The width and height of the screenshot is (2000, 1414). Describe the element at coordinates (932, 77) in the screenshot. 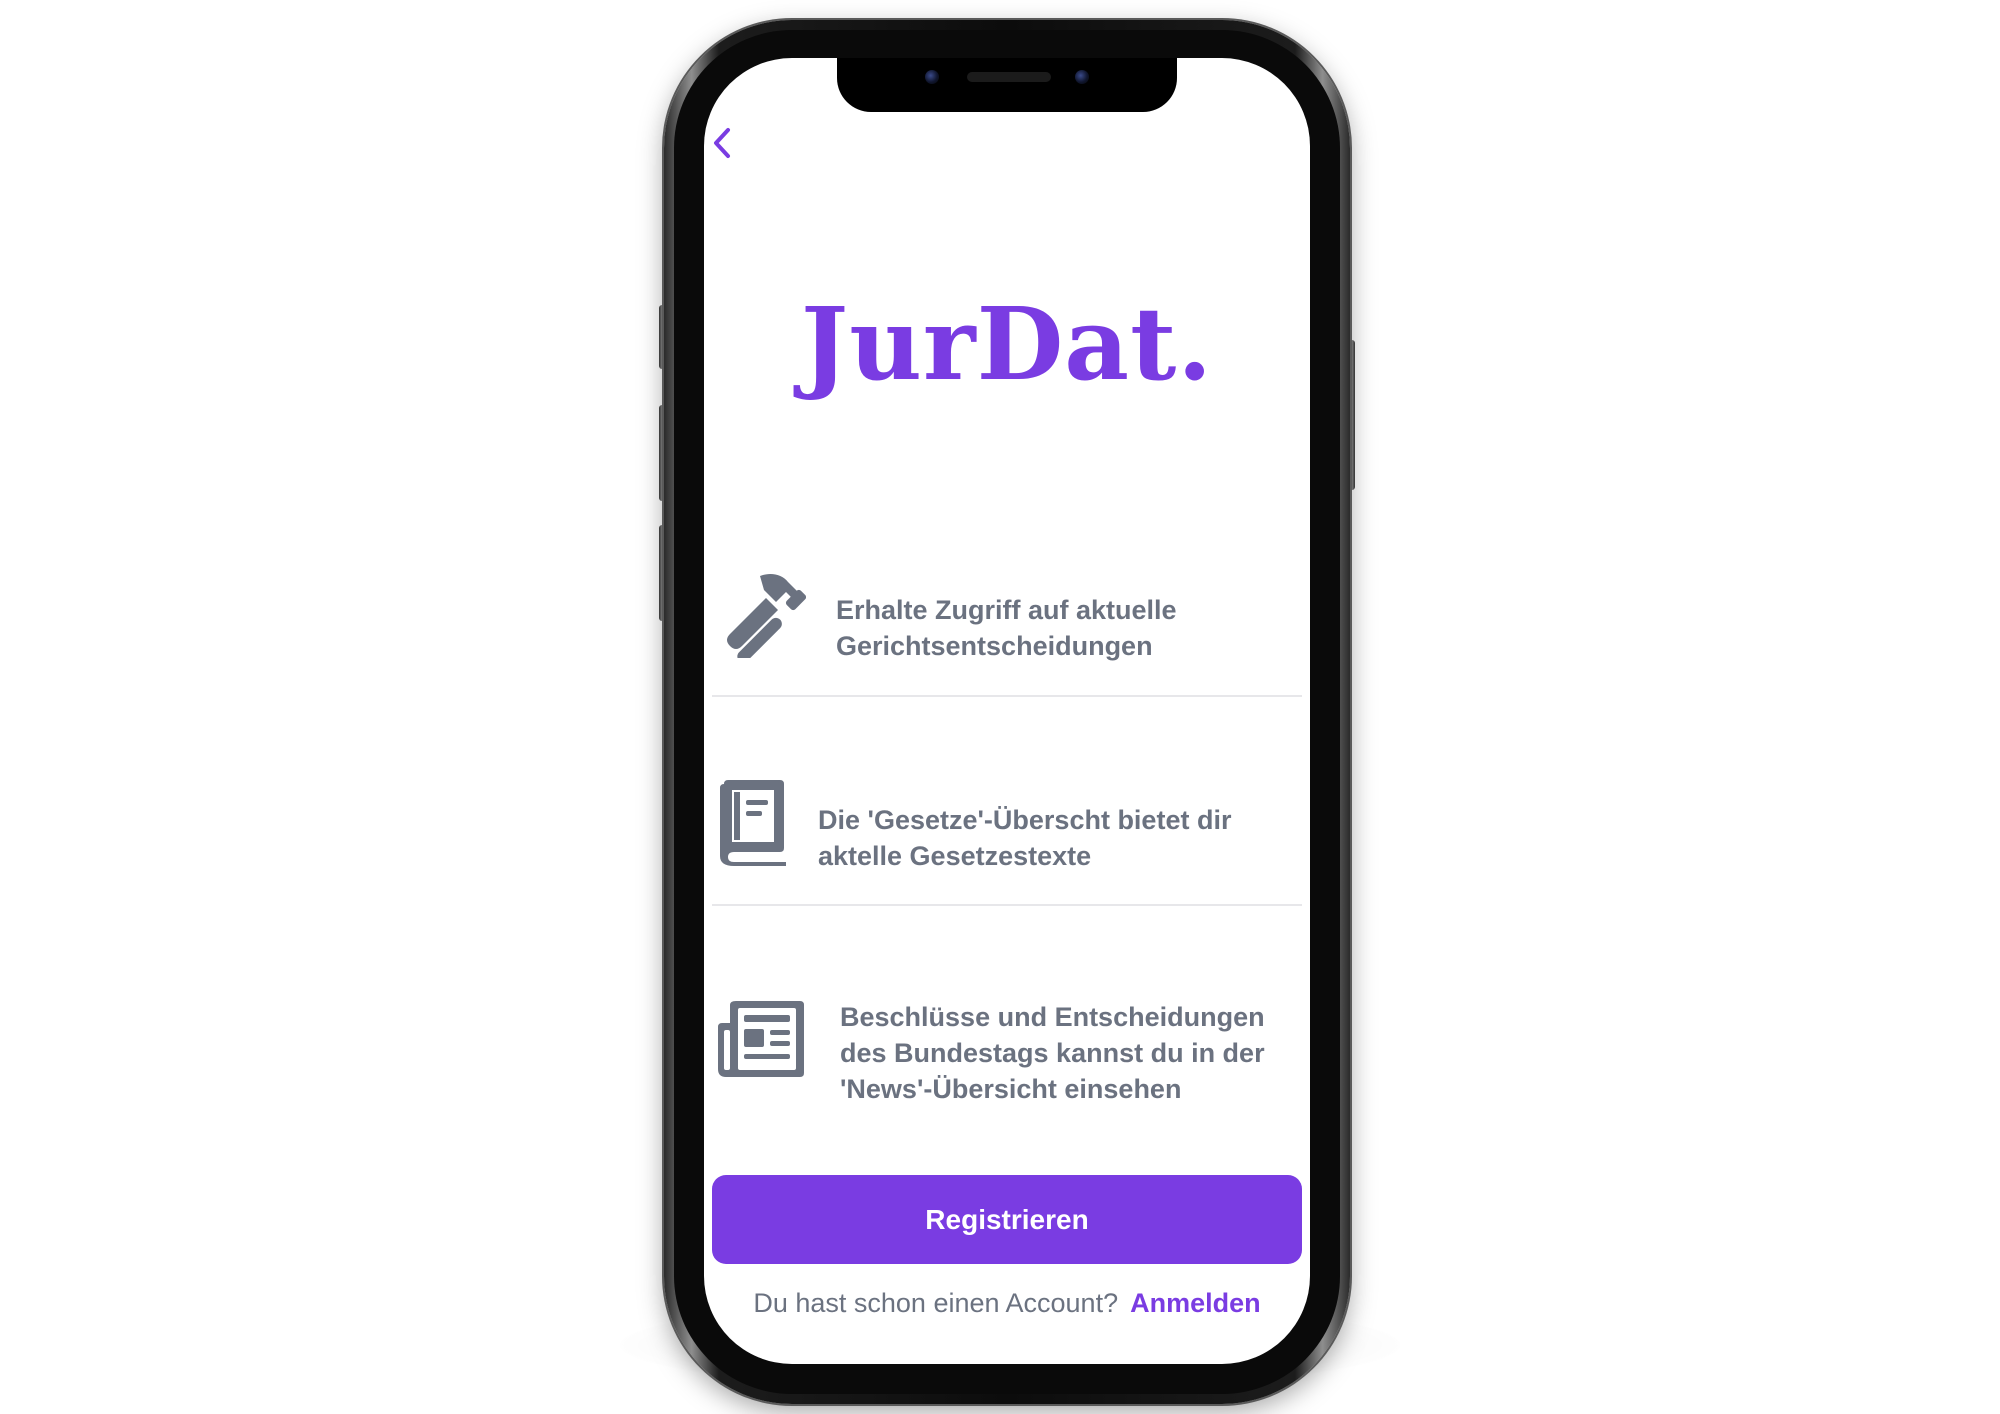

I see `front-sensor` at that location.